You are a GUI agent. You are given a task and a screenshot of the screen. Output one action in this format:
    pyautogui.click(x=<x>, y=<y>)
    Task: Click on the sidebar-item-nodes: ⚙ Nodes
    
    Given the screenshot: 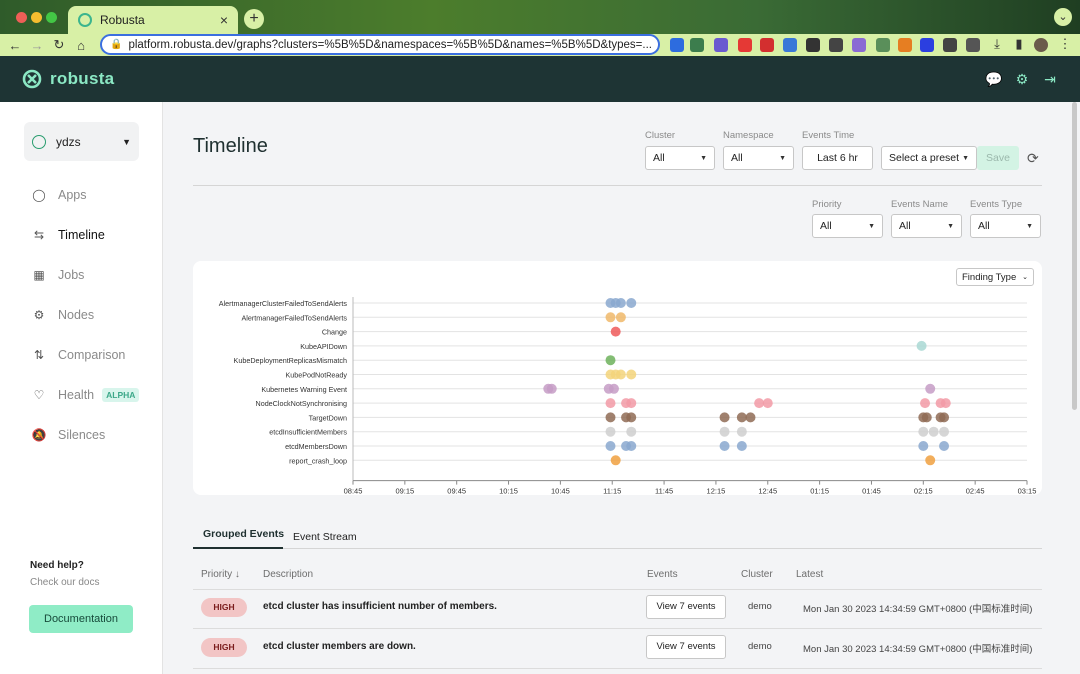 What is the action you would take?
    pyautogui.click(x=63, y=315)
    